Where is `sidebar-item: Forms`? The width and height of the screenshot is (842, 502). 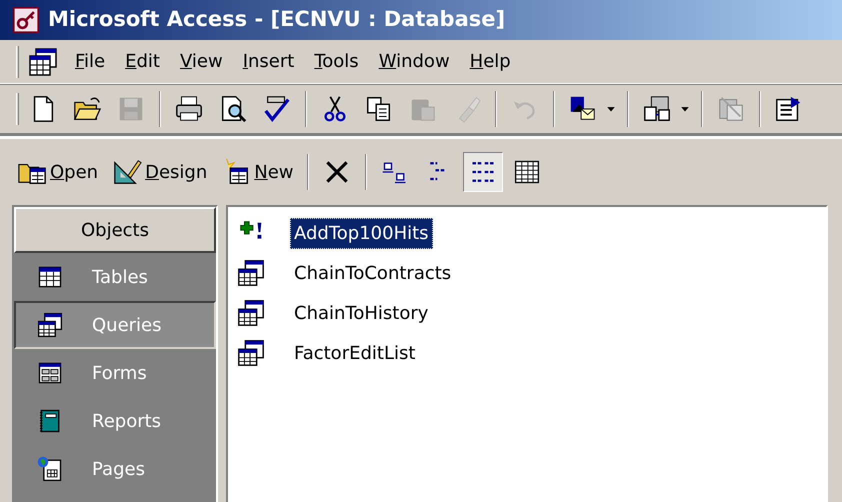 sidebar-item: Forms is located at coordinates (115, 373).